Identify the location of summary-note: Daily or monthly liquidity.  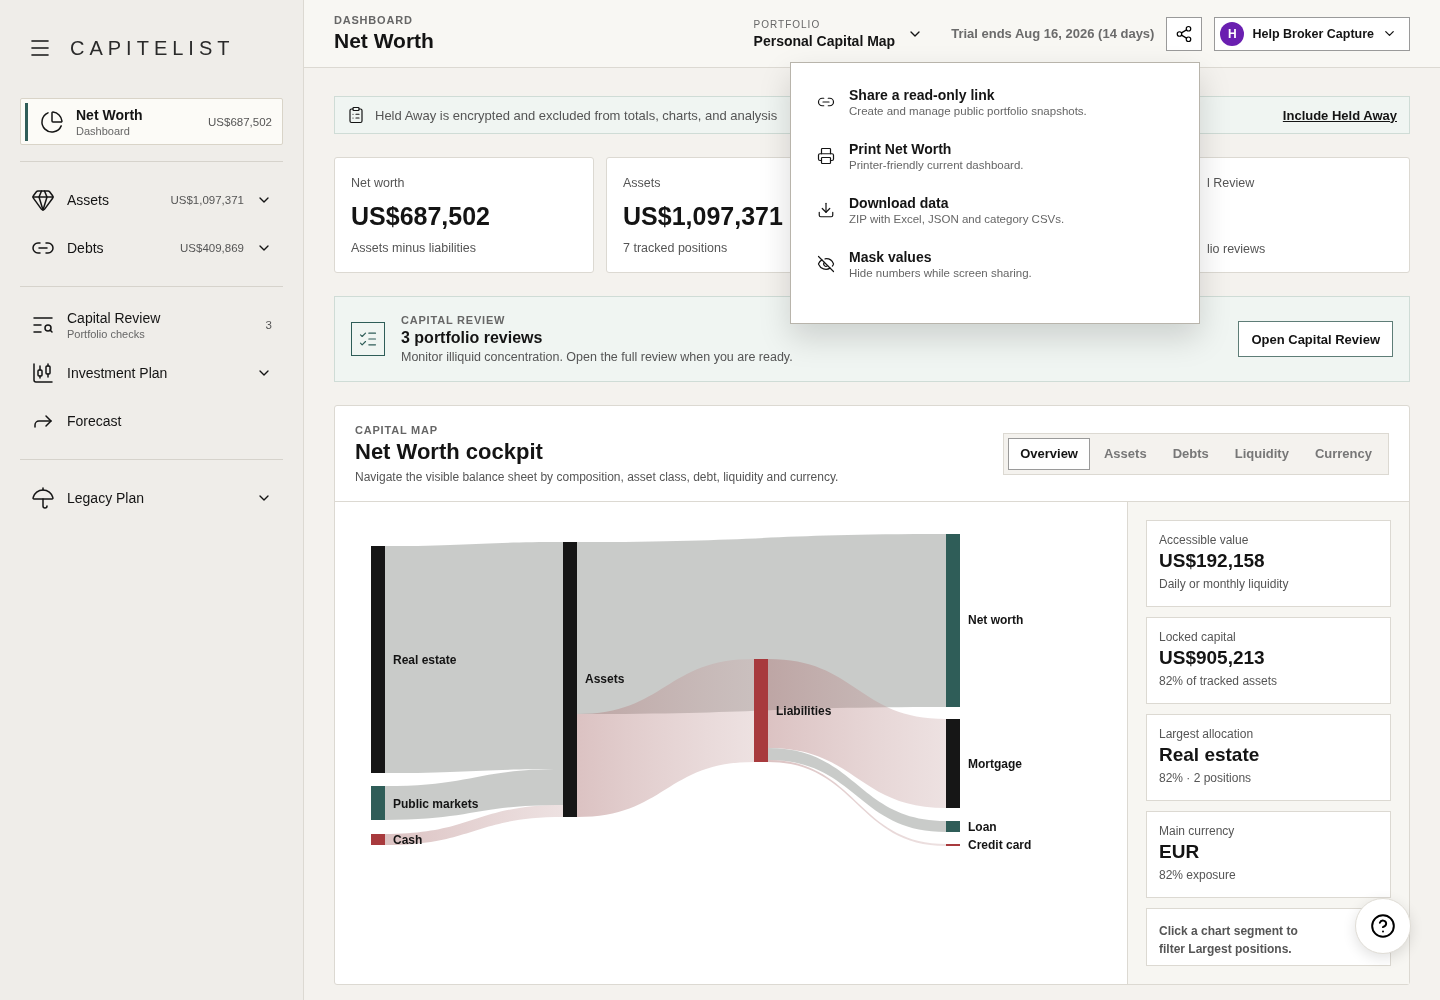
(1224, 584).